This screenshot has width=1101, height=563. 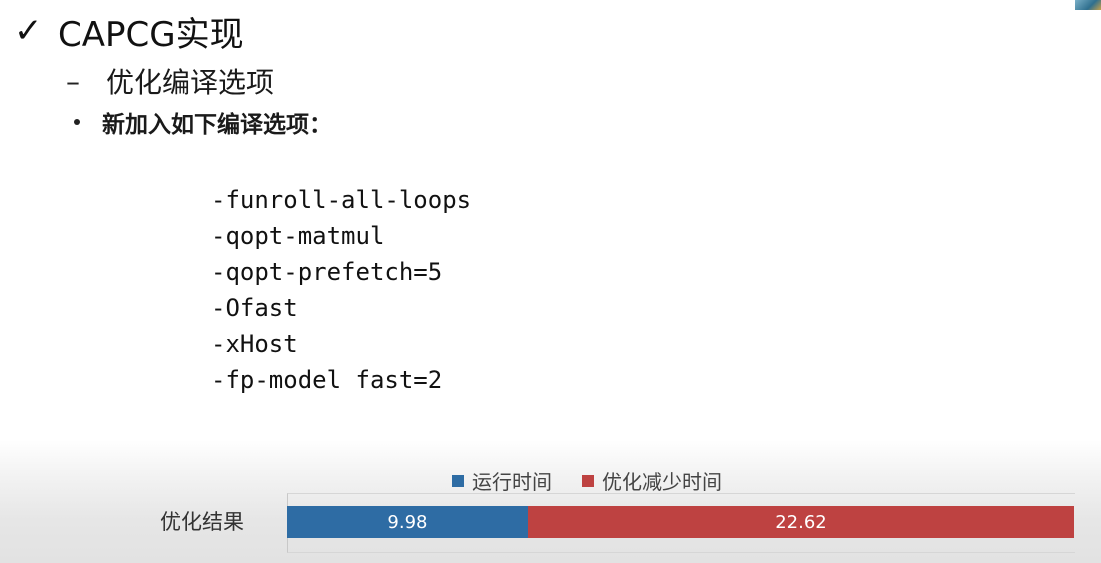 What do you see at coordinates (190, 82) in the screenshot?
I see `subheading: 优化编译选项` at bounding box center [190, 82].